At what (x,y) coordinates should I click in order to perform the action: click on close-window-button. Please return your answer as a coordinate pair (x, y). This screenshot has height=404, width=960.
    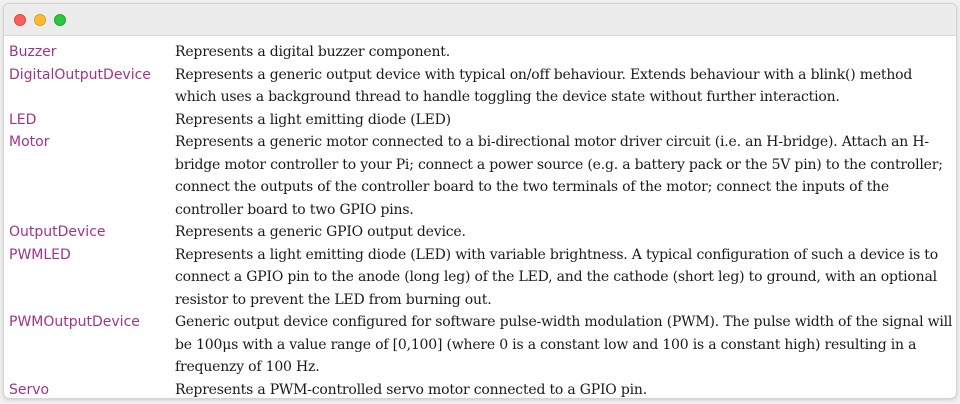
    Looking at the image, I should click on (20, 19).